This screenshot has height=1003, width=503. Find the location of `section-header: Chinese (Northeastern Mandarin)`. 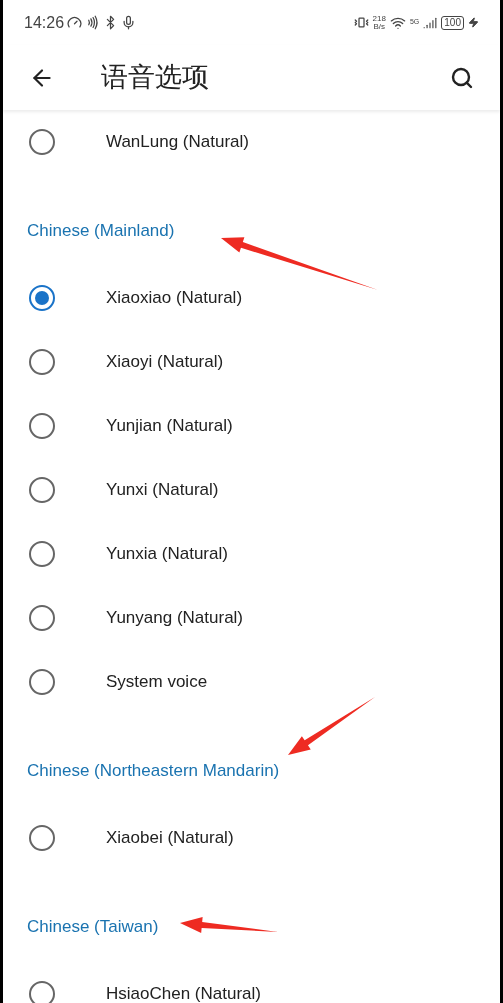

section-header: Chinese (Northeastern Mandarin) is located at coordinates (153, 770).